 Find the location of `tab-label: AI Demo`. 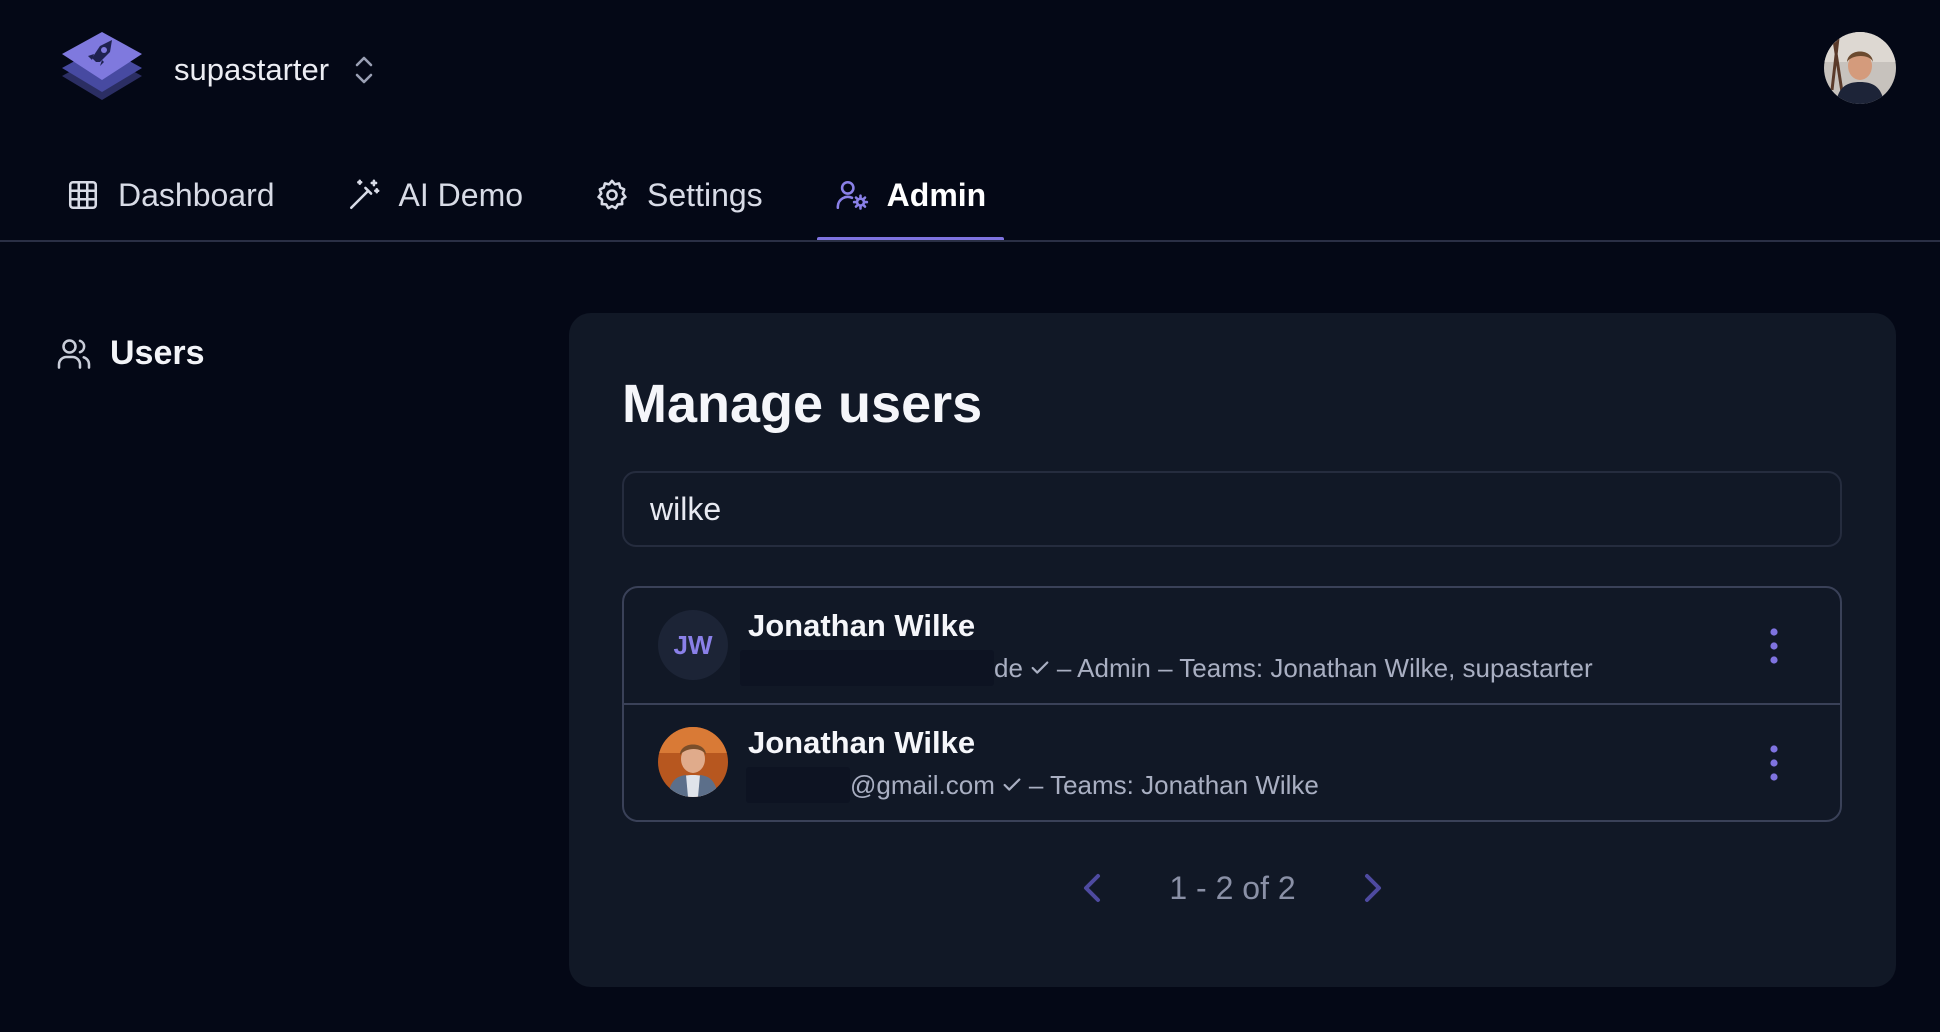

tab-label: AI Demo is located at coordinates (461, 194).